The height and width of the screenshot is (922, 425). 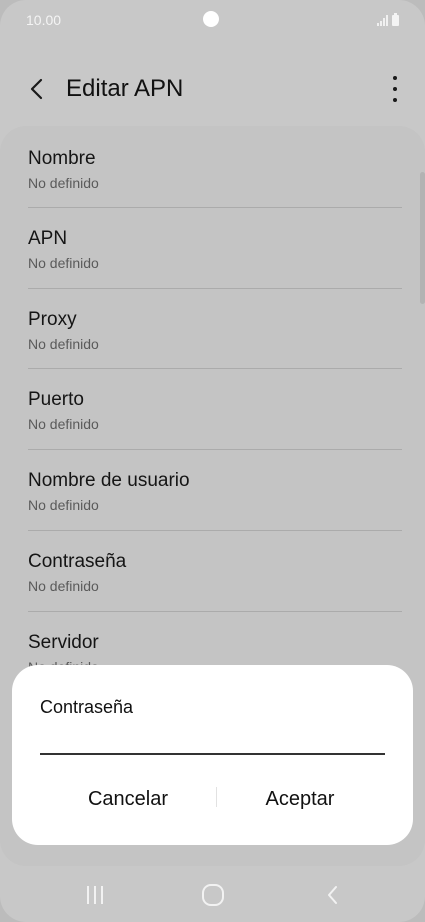 I want to click on dialog-title: Contraseña, so click(x=87, y=707).